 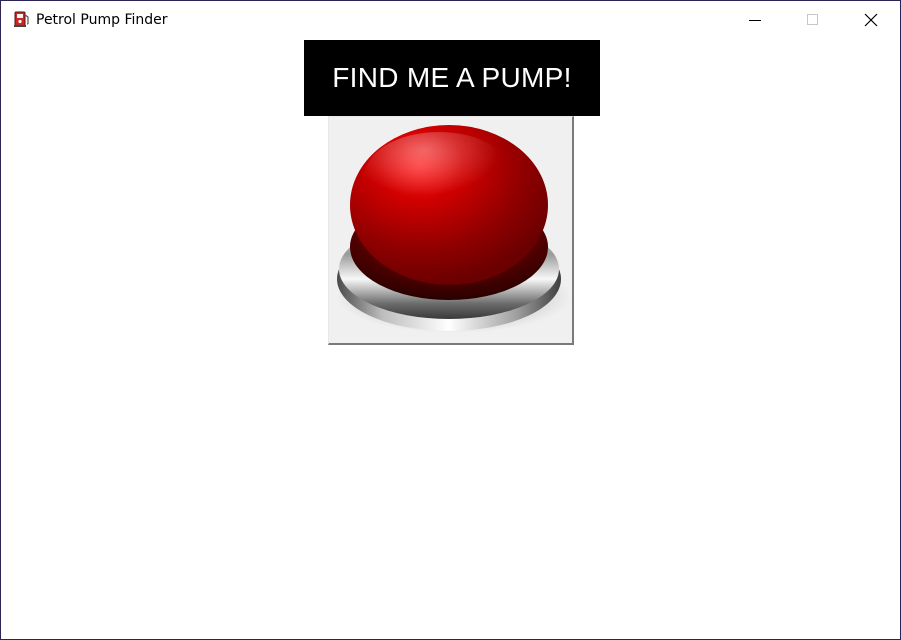 I want to click on minimize-icon, so click(x=755, y=20).